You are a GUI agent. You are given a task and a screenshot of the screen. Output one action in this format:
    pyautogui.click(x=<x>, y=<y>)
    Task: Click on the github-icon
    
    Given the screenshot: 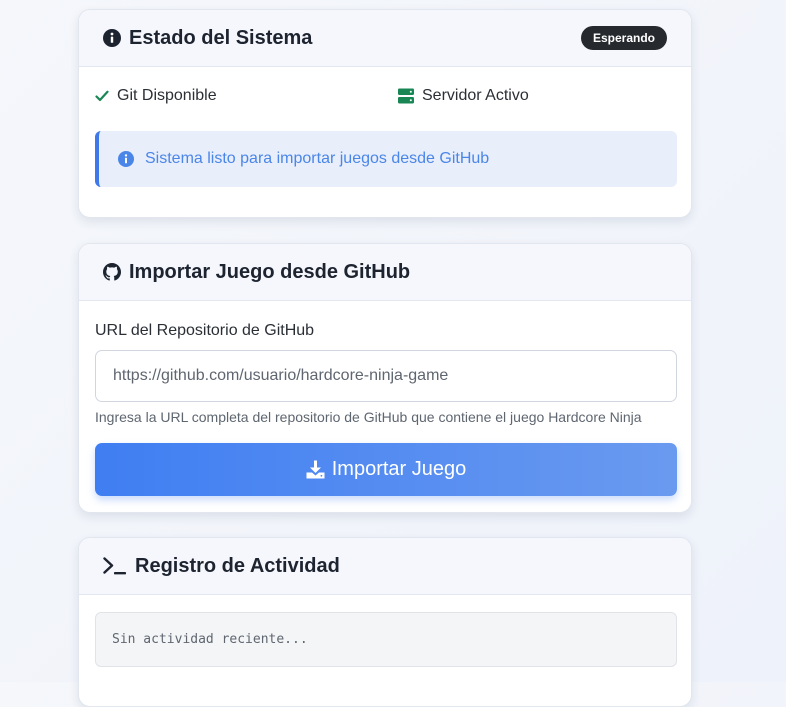 What is the action you would take?
    pyautogui.click(x=112, y=272)
    